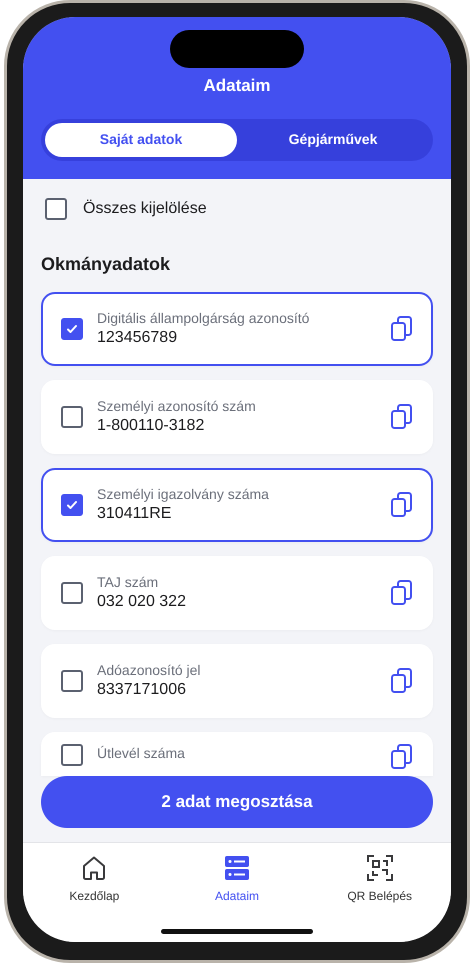 The image size is (474, 963). Describe the element at coordinates (137, 338) in the screenshot. I see `document-value: 123456789` at that location.